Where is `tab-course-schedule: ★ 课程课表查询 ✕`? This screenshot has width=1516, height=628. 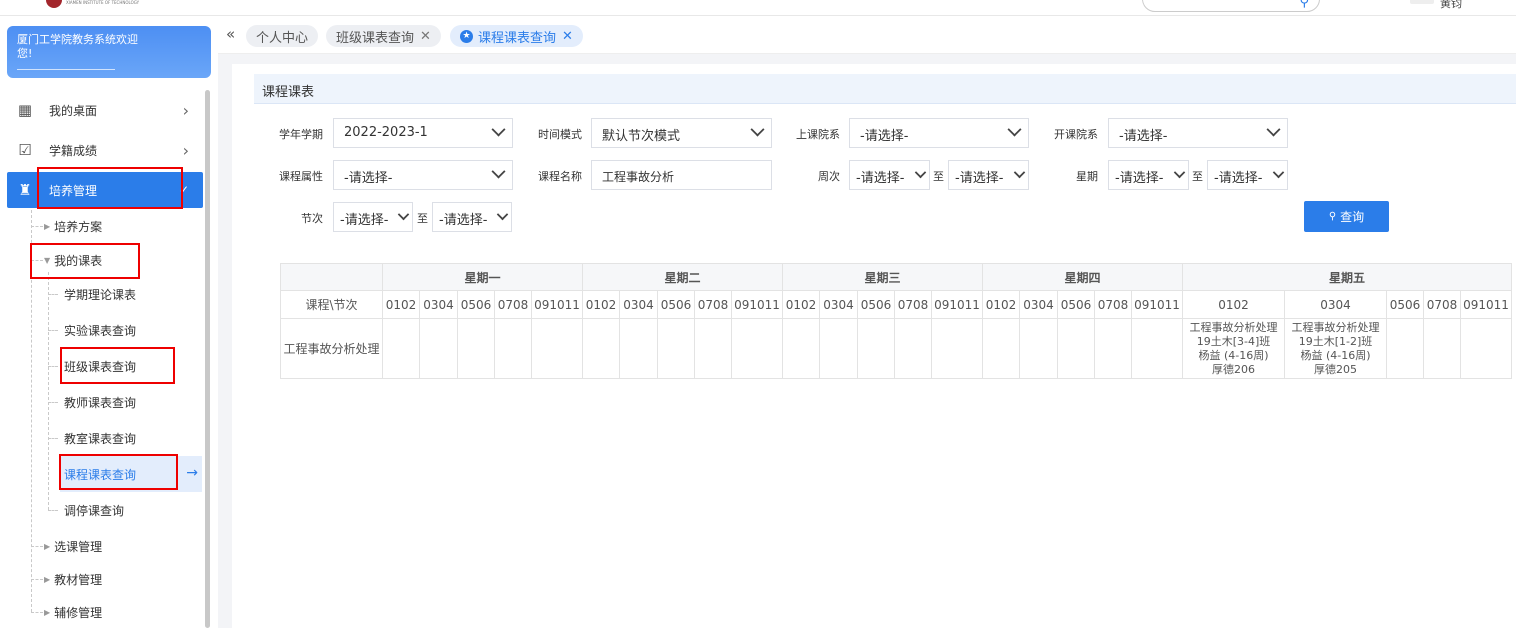 tab-course-schedule: ★ 课程课表查询 ✕ is located at coordinates (516, 36).